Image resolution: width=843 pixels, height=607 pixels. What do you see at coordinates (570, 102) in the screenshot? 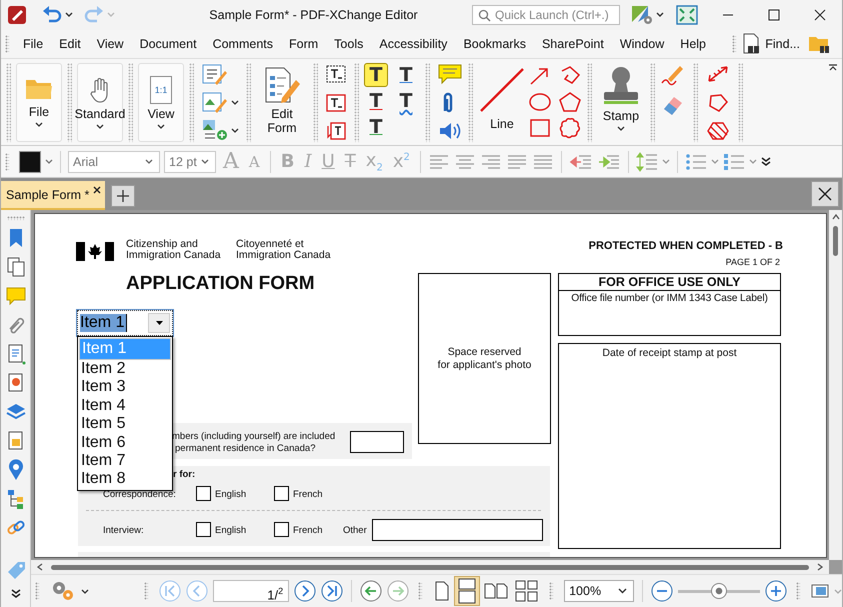
I see `pentagon-icon` at bounding box center [570, 102].